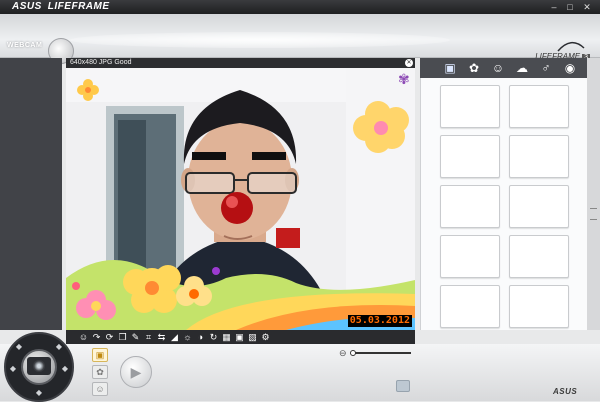 This screenshot has width=600, height=402. What do you see at coordinates (593, 214) in the screenshot?
I see `scrollbar-grip` at bounding box center [593, 214].